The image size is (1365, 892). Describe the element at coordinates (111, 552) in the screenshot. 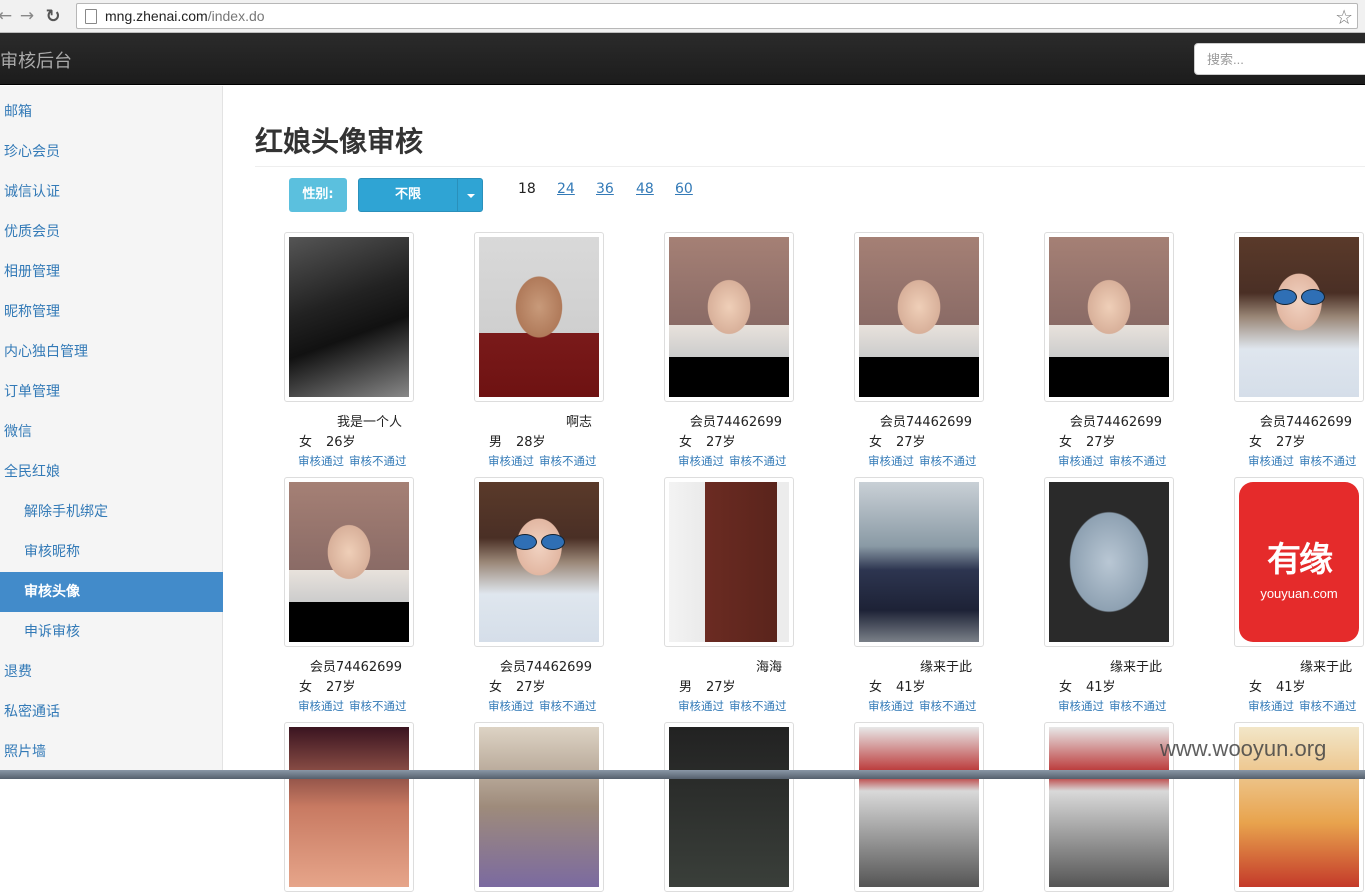

I see `sidebar-item-review-nickname: 审核昵称` at that location.